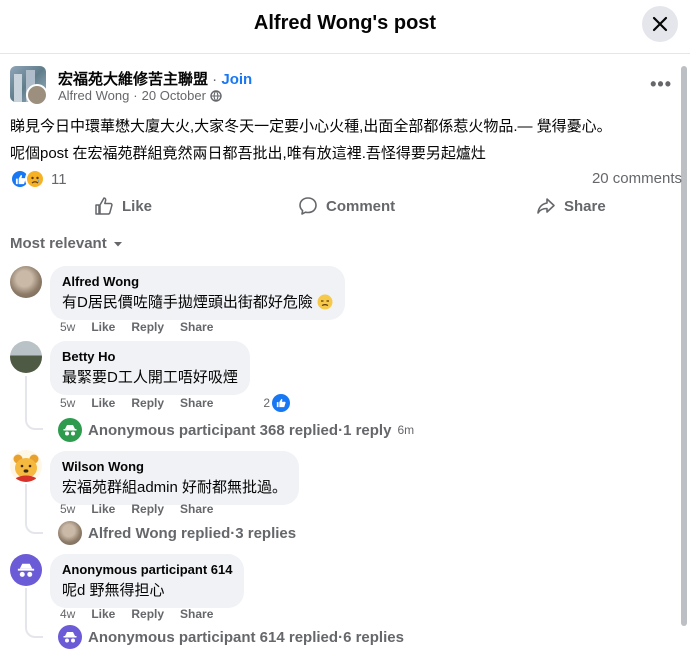 This screenshot has width=690, height=652. Describe the element at coordinates (197, 281) in the screenshot. I see `comment-author: Alfred Wong` at that location.